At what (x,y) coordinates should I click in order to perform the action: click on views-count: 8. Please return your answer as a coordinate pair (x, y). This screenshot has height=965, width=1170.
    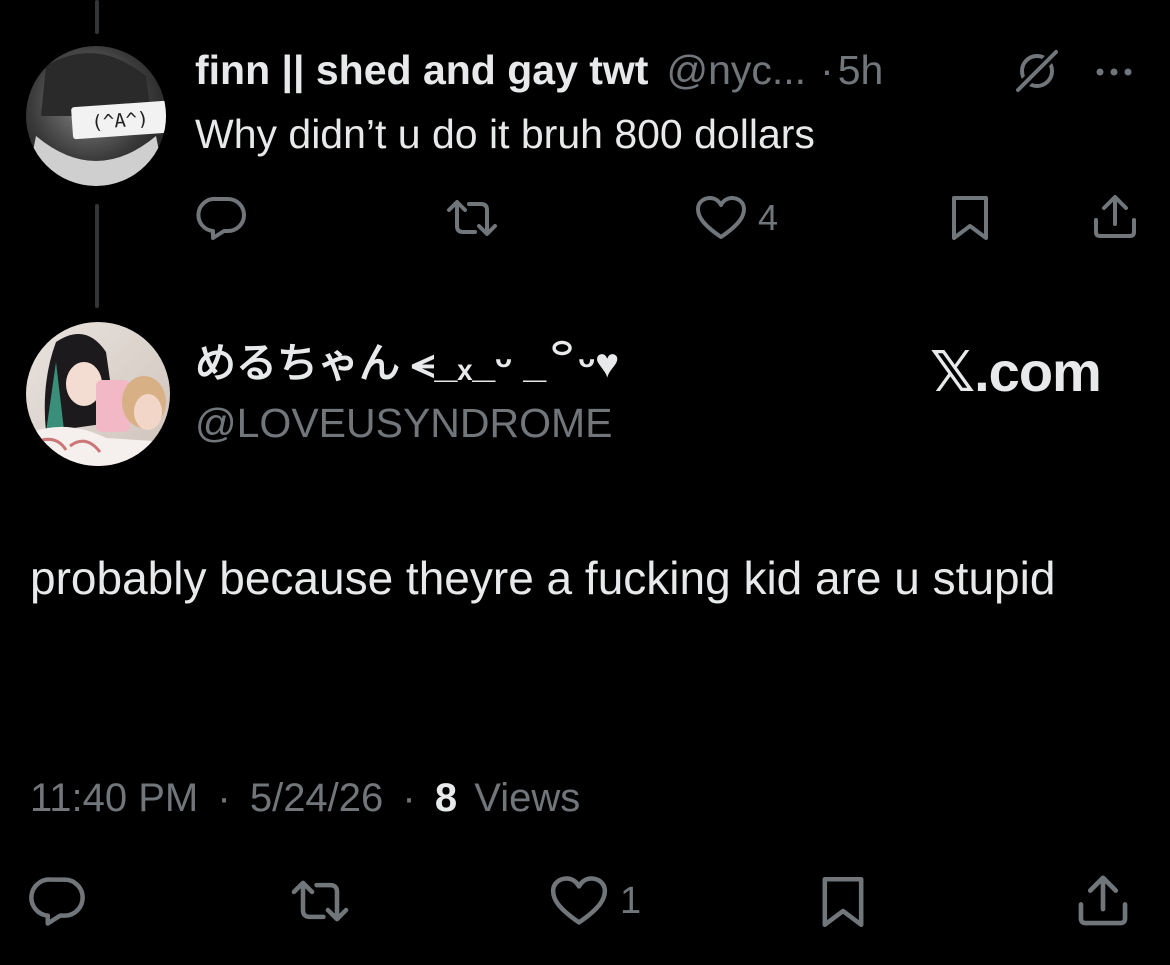
    Looking at the image, I should click on (446, 798).